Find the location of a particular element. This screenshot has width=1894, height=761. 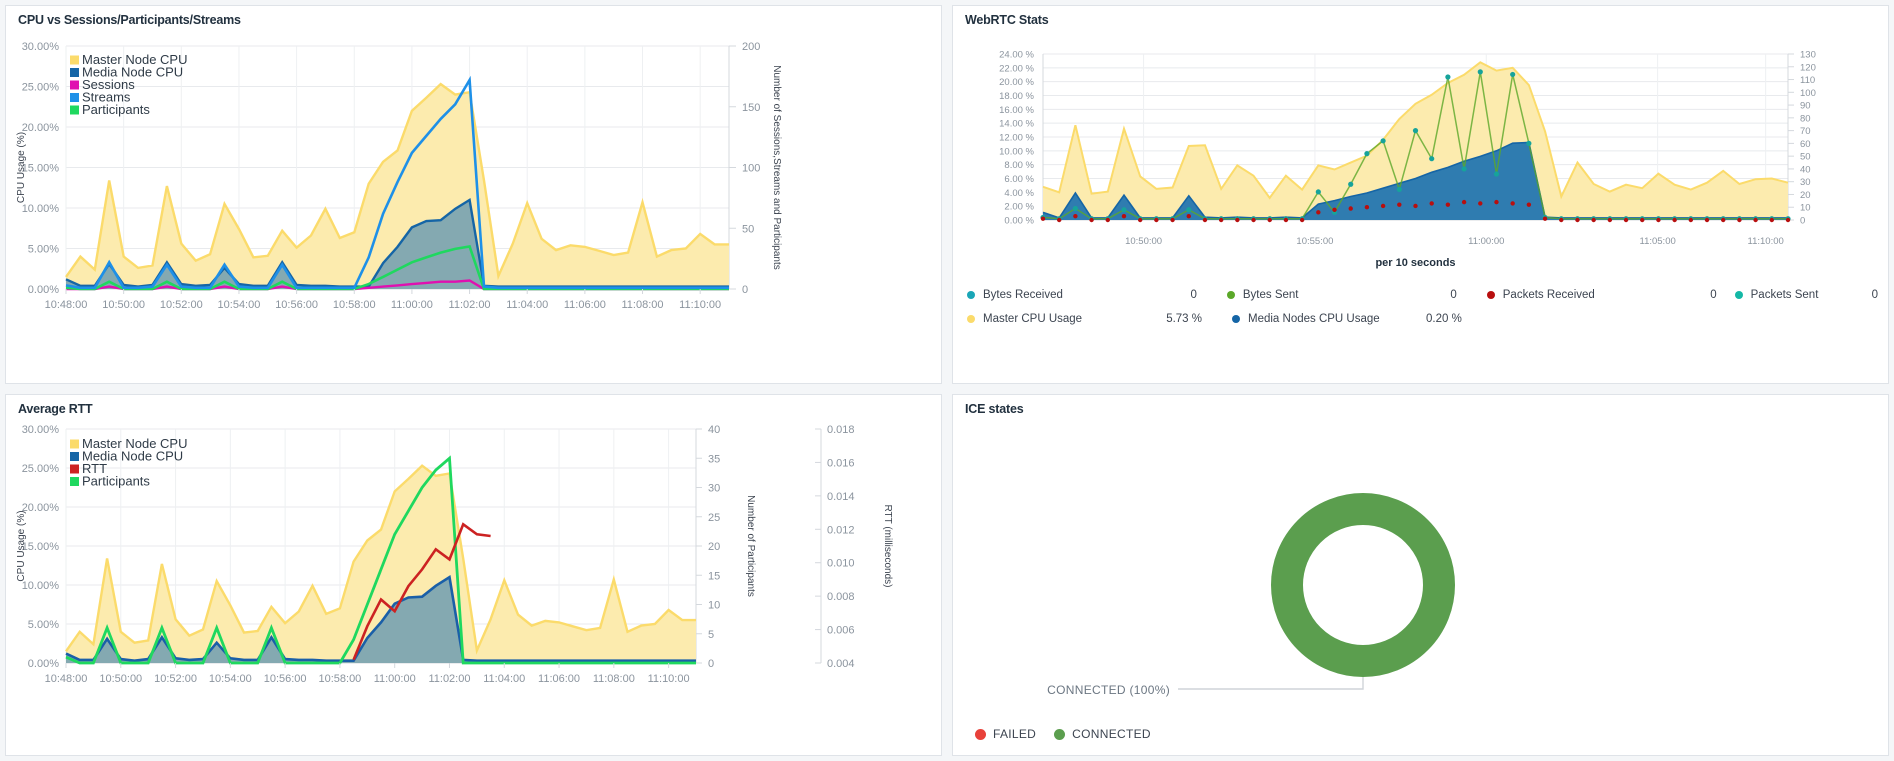

legend-value-master-cpu-usage: 5.73 % is located at coordinates (1184, 319).